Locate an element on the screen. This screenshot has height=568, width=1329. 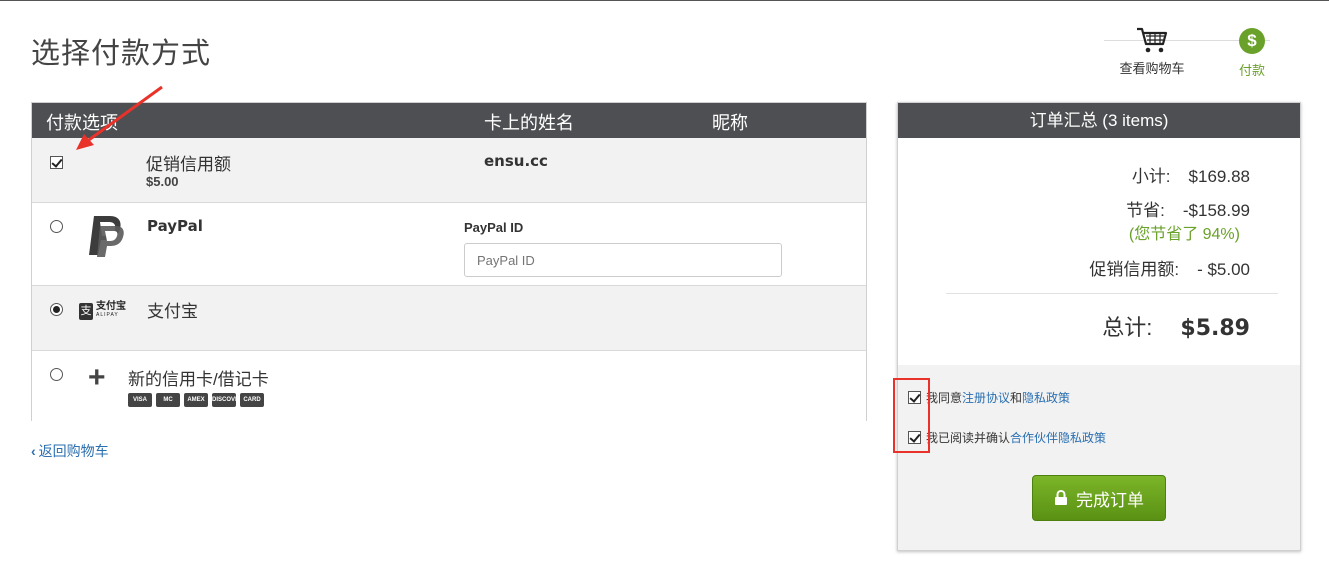
mastercard-icon: MC is located at coordinates (168, 400).